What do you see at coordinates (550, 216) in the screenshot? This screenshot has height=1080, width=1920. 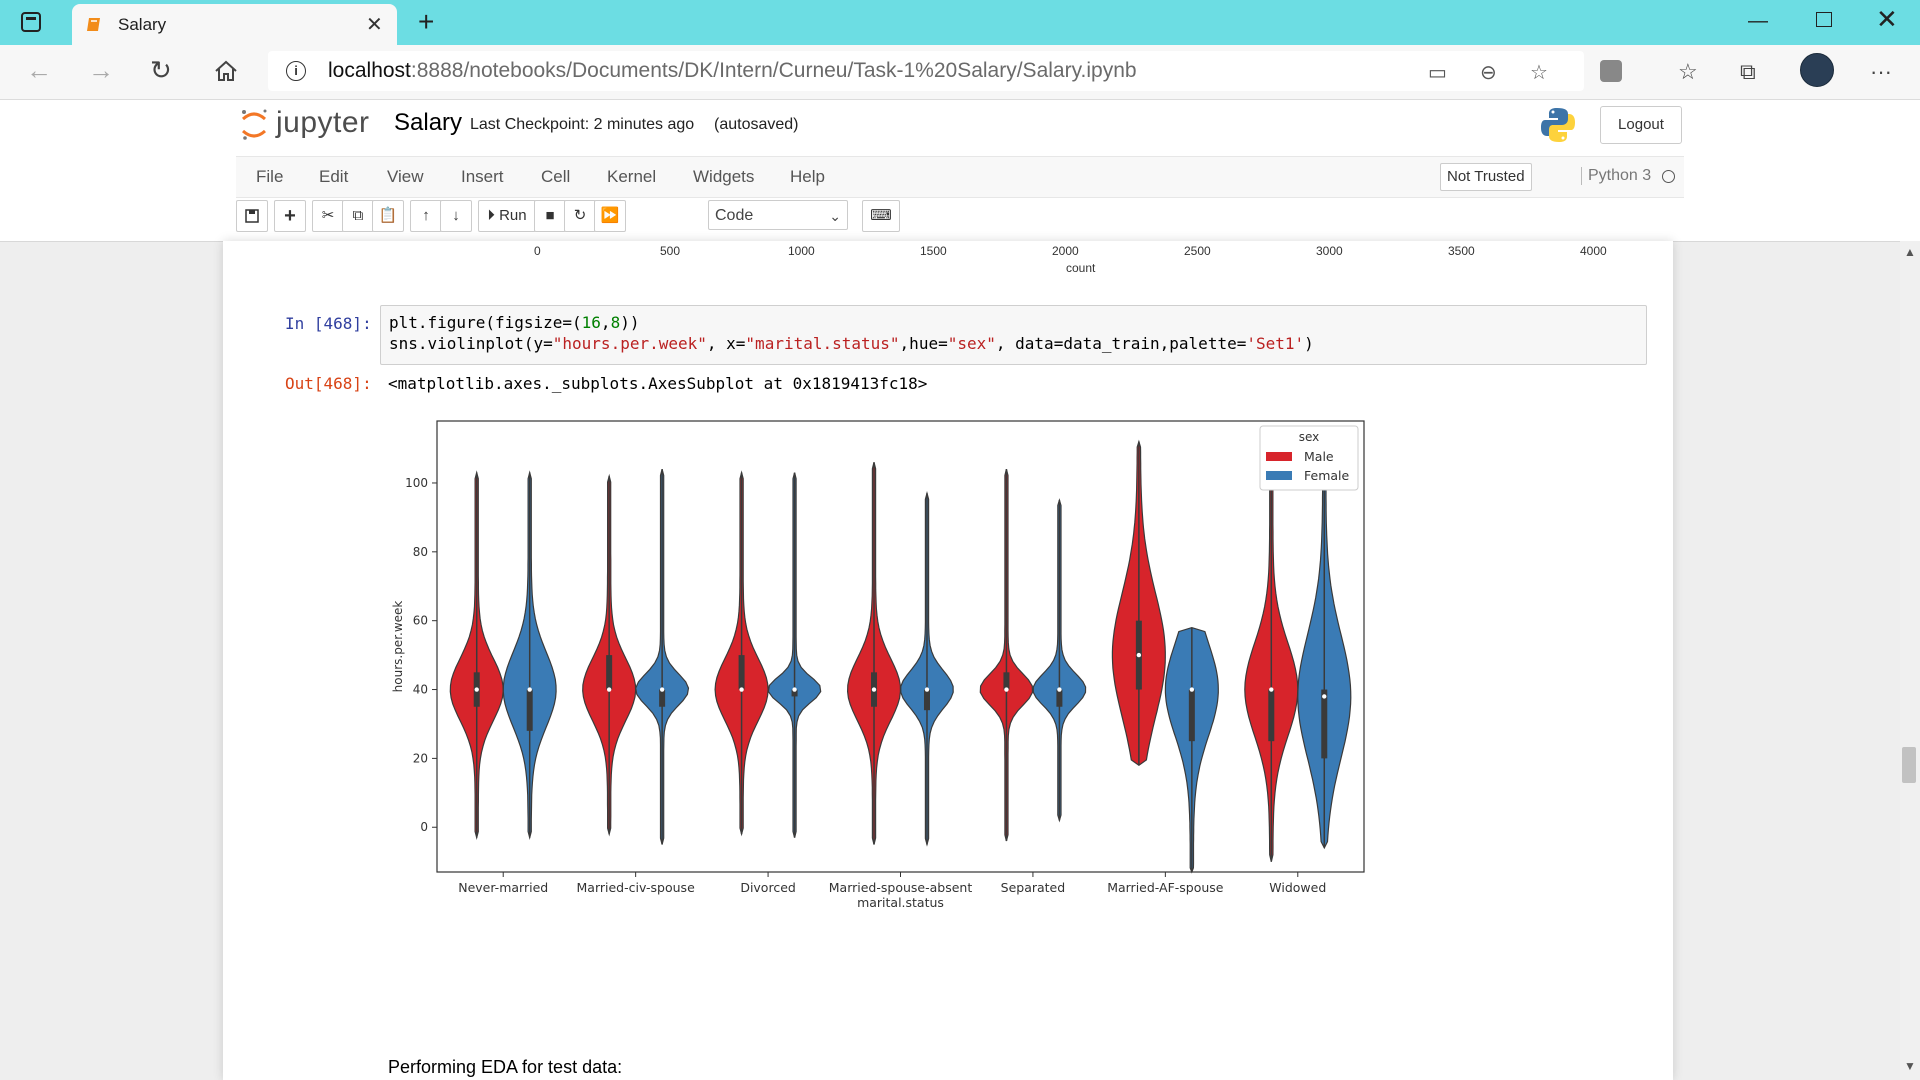 I see `interrupt-button: ■` at bounding box center [550, 216].